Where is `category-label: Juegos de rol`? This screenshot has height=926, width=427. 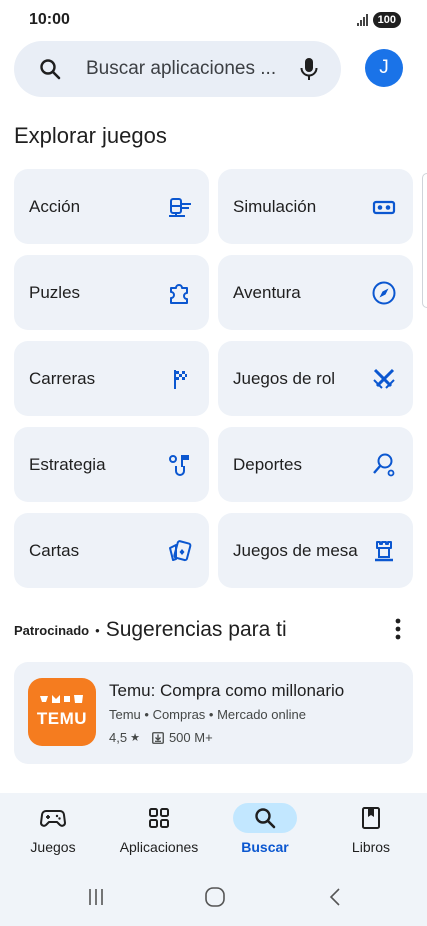
category-label: Juegos de rol is located at coordinates (284, 378).